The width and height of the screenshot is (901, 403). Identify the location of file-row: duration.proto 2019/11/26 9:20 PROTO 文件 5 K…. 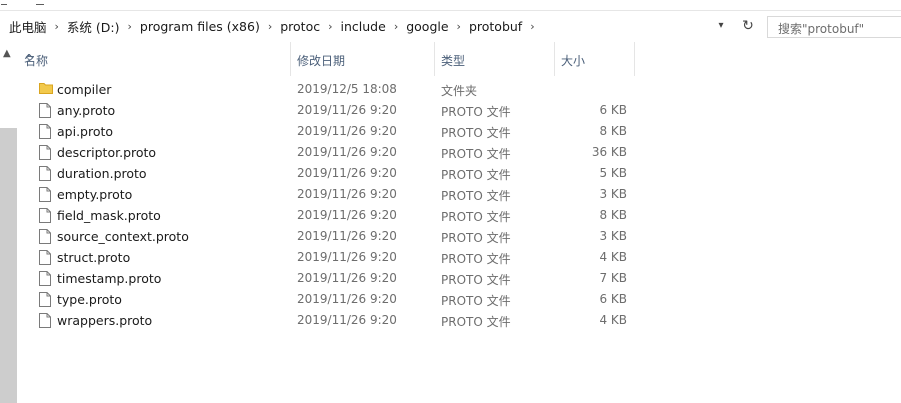
(459, 173).